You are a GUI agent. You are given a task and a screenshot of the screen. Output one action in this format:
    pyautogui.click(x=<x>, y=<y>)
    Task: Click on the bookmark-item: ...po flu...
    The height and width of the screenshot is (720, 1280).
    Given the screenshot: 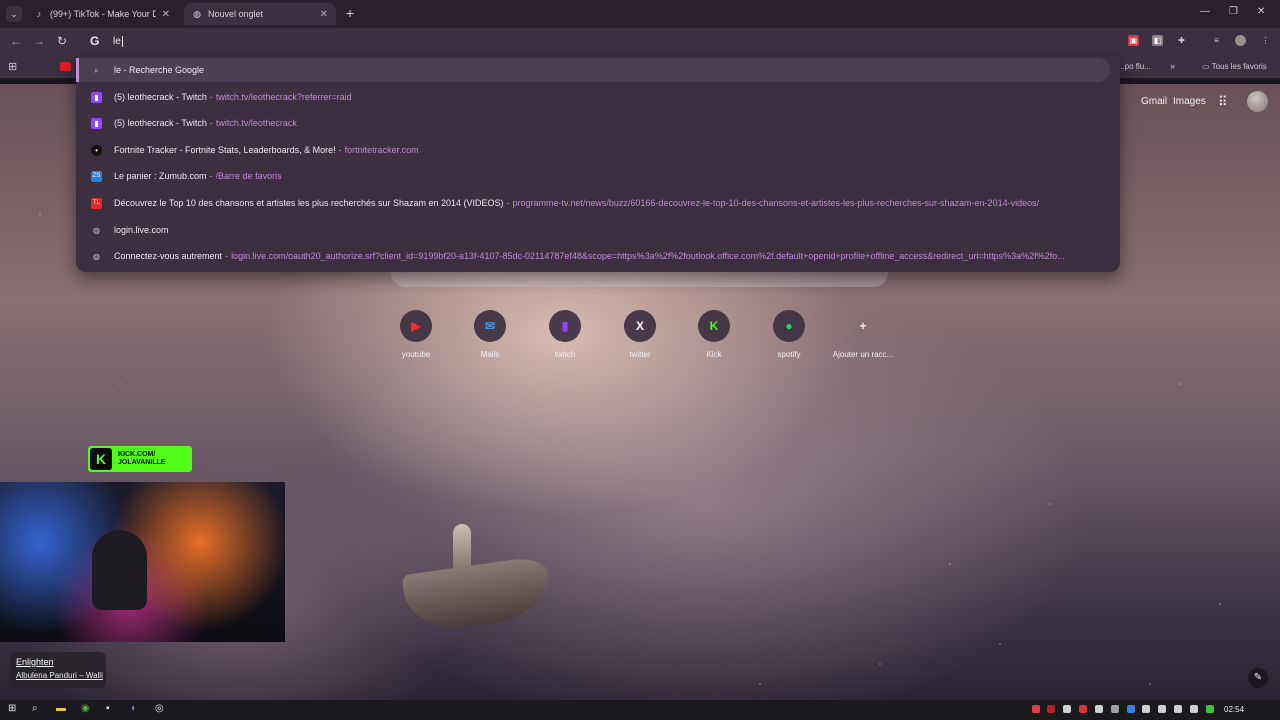 What is the action you would take?
    pyautogui.click(x=1134, y=66)
    